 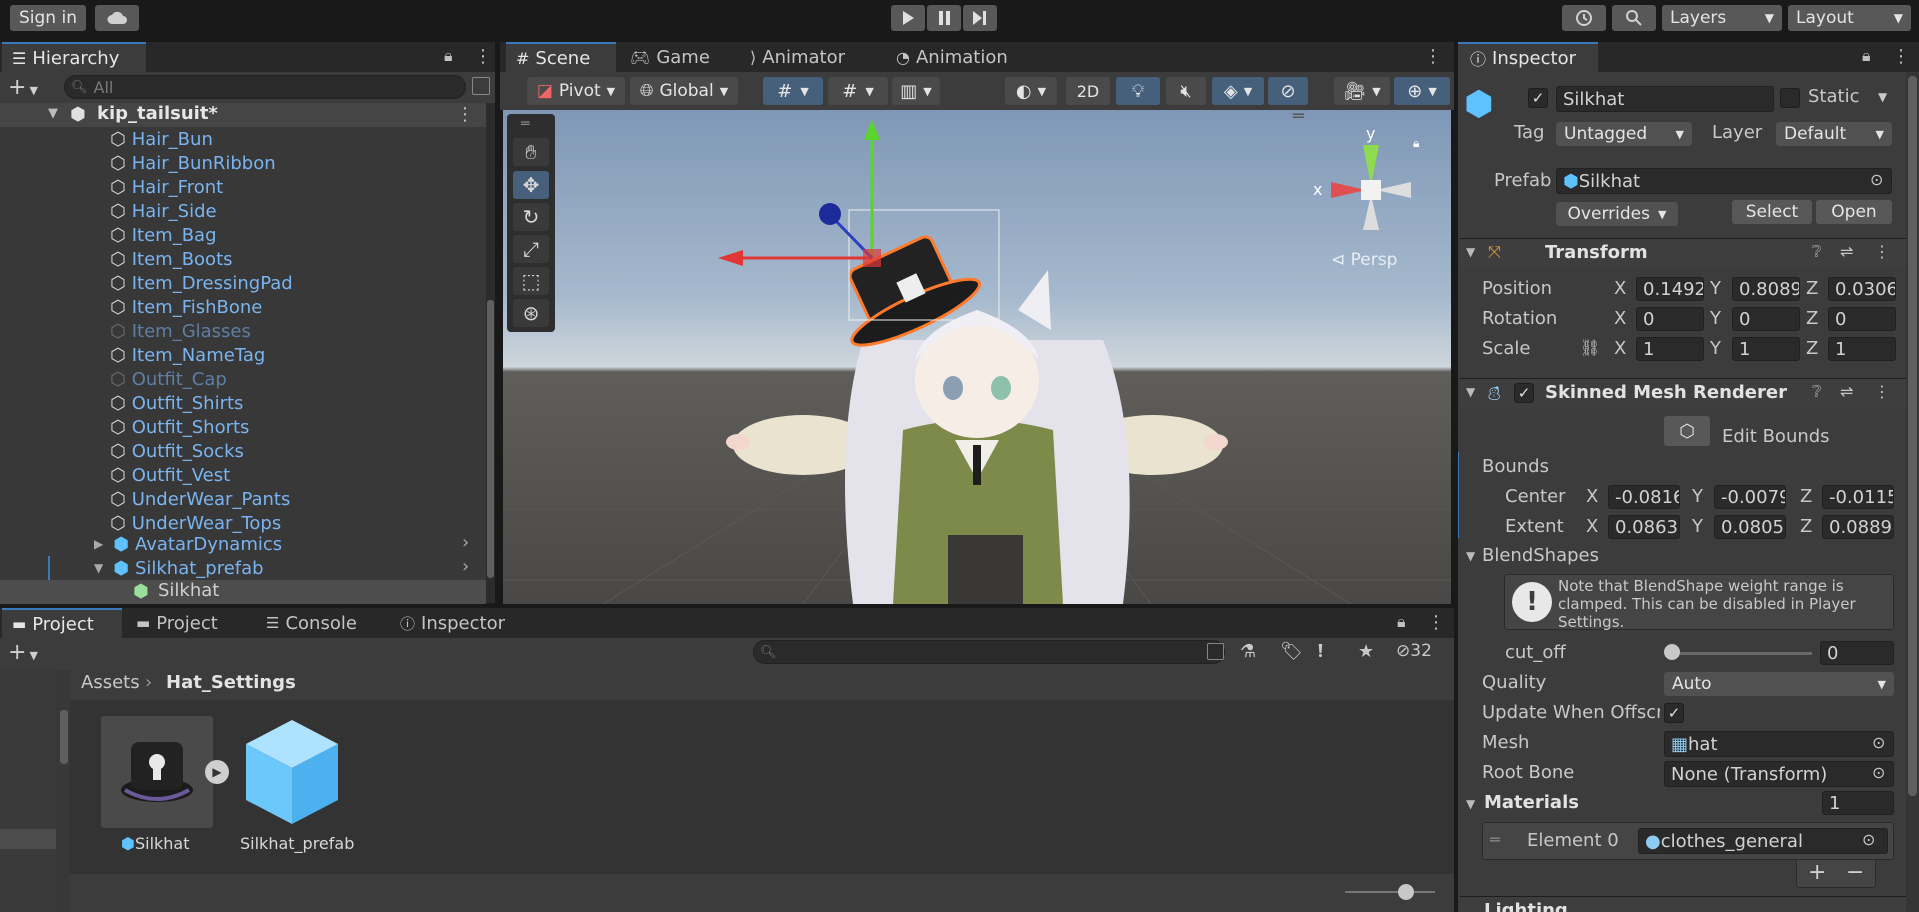 I want to click on create-asset-button: + ▼, so click(x=23, y=652).